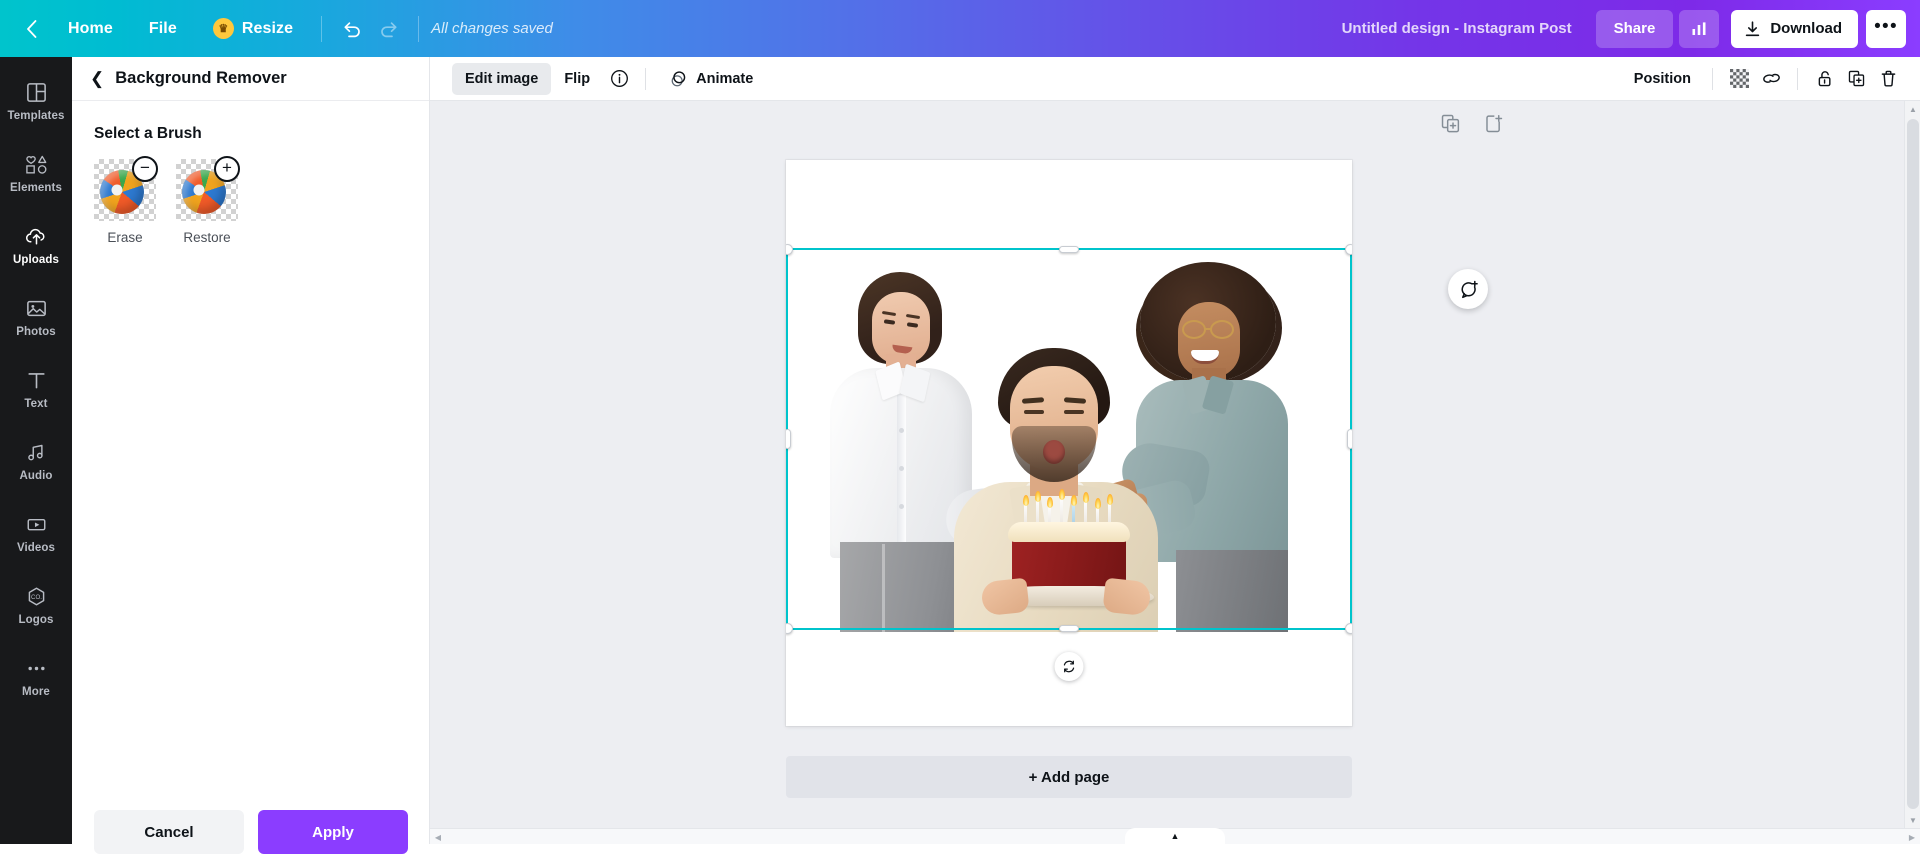 This screenshot has width=1920, height=854. I want to click on selected-image-element, so click(1069, 441).